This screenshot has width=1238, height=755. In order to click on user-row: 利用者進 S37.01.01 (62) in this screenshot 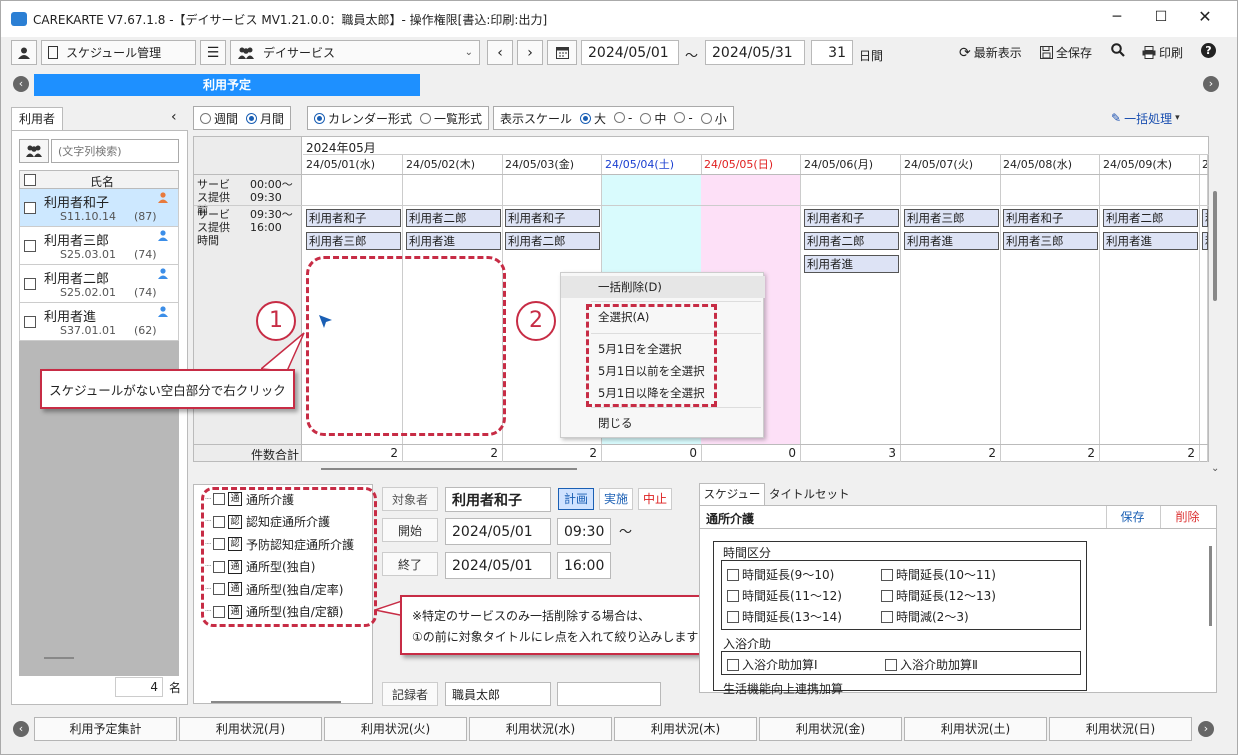, I will do `click(99, 322)`.